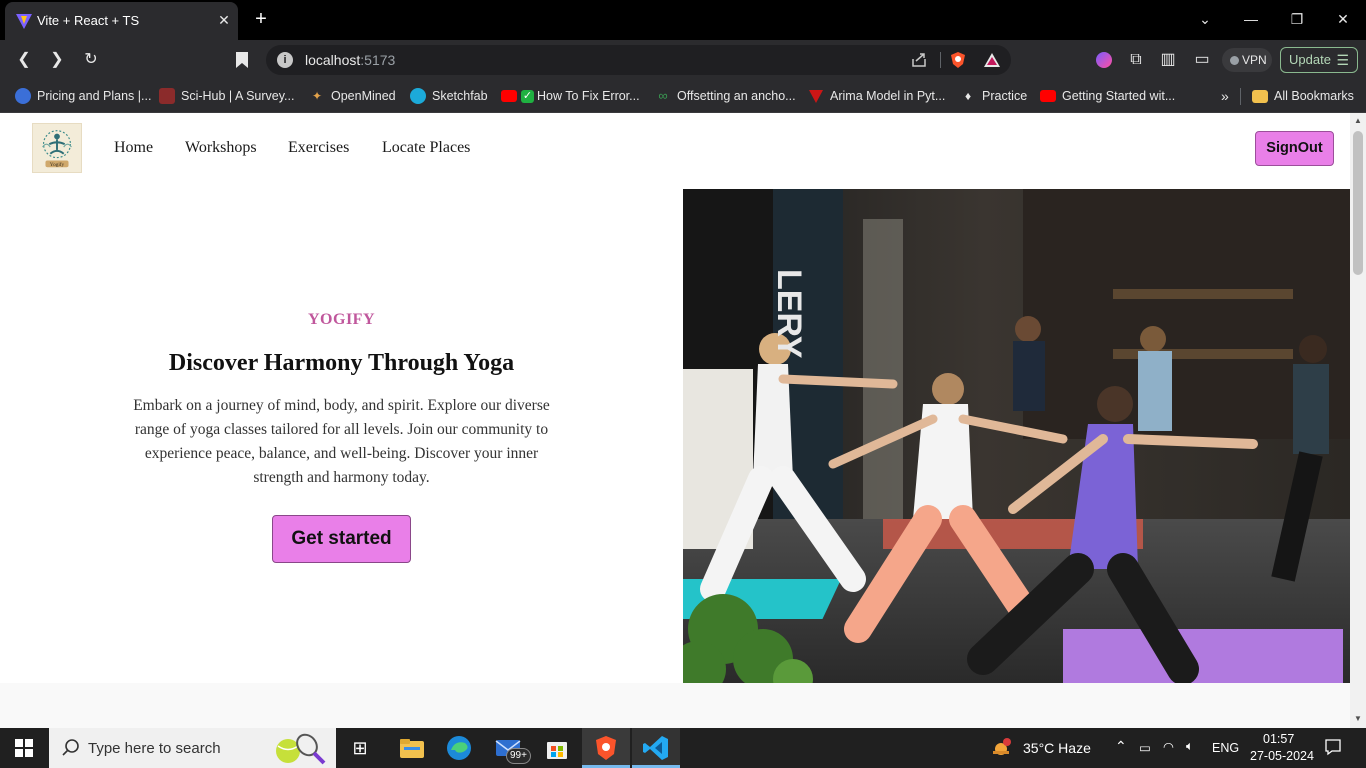 The height and width of the screenshot is (768, 1366). What do you see at coordinates (1319, 60) in the screenshot?
I see `update-button: Update ☰` at bounding box center [1319, 60].